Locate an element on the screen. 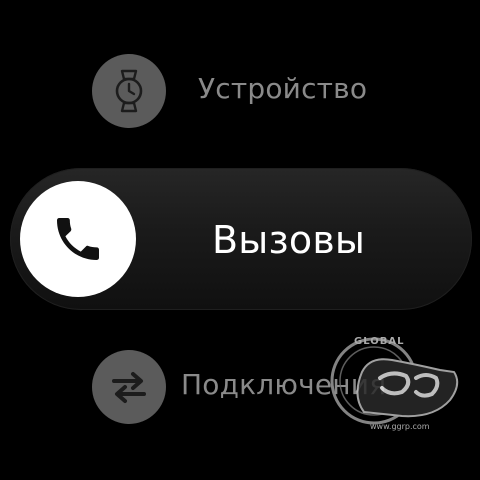 This screenshot has height=480, width=480. phone-icon-circle is located at coordinates (78, 239).